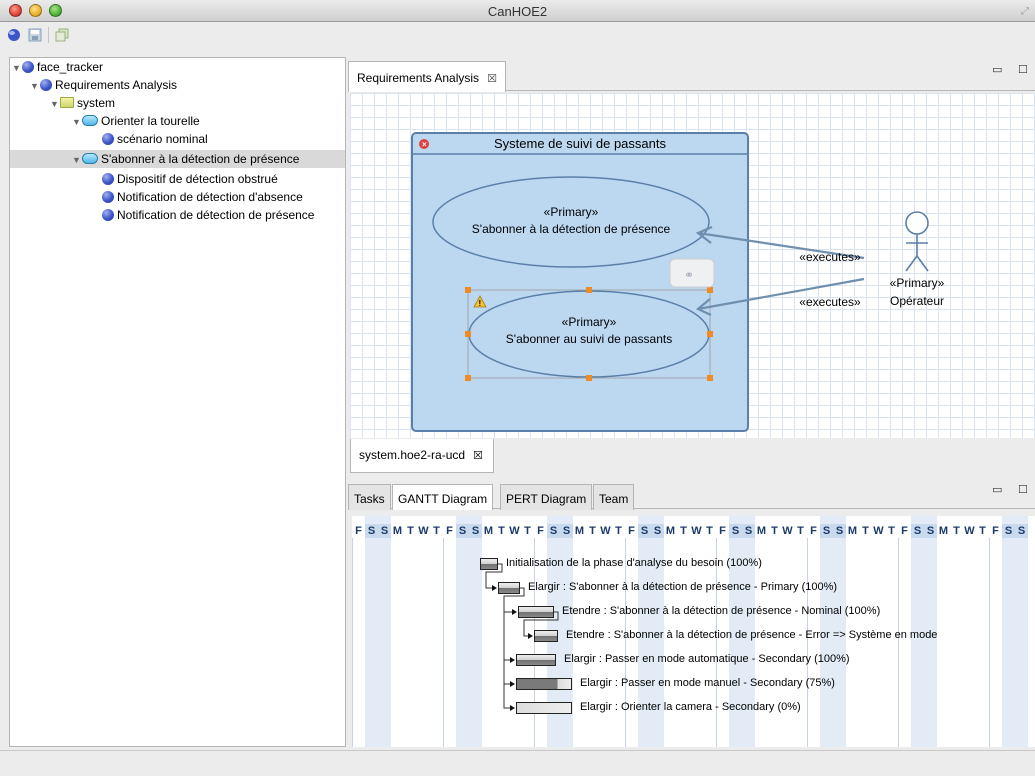 This screenshot has width=1035, height=776. I want to click on title-bar: CanHOE2 ⤢, so click(517, 11).